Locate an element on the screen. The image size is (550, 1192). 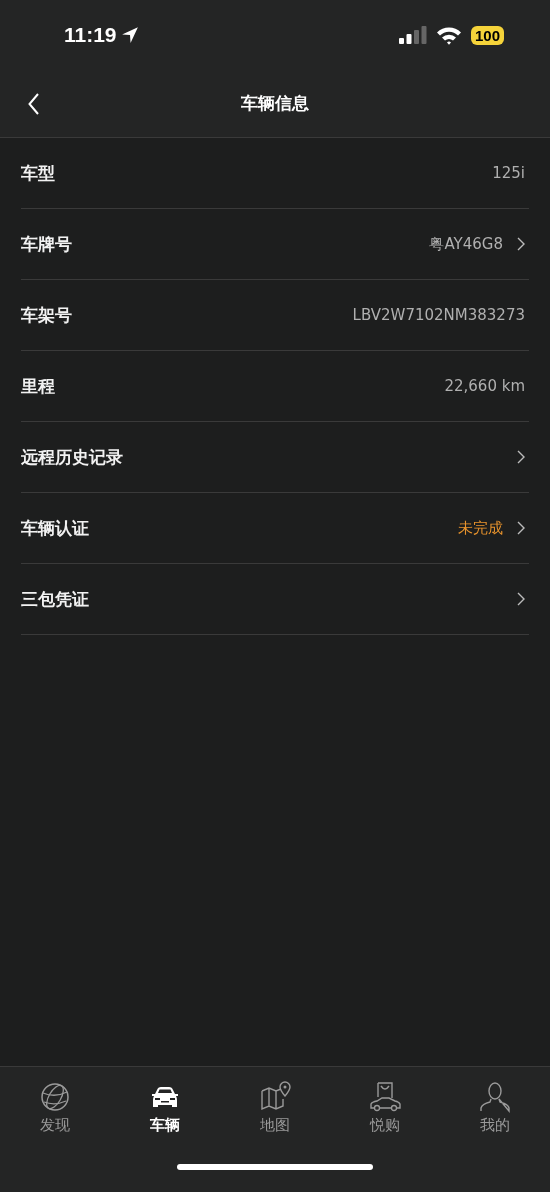
row-label: 远程历史记录 is located at coordinates (72, 457).